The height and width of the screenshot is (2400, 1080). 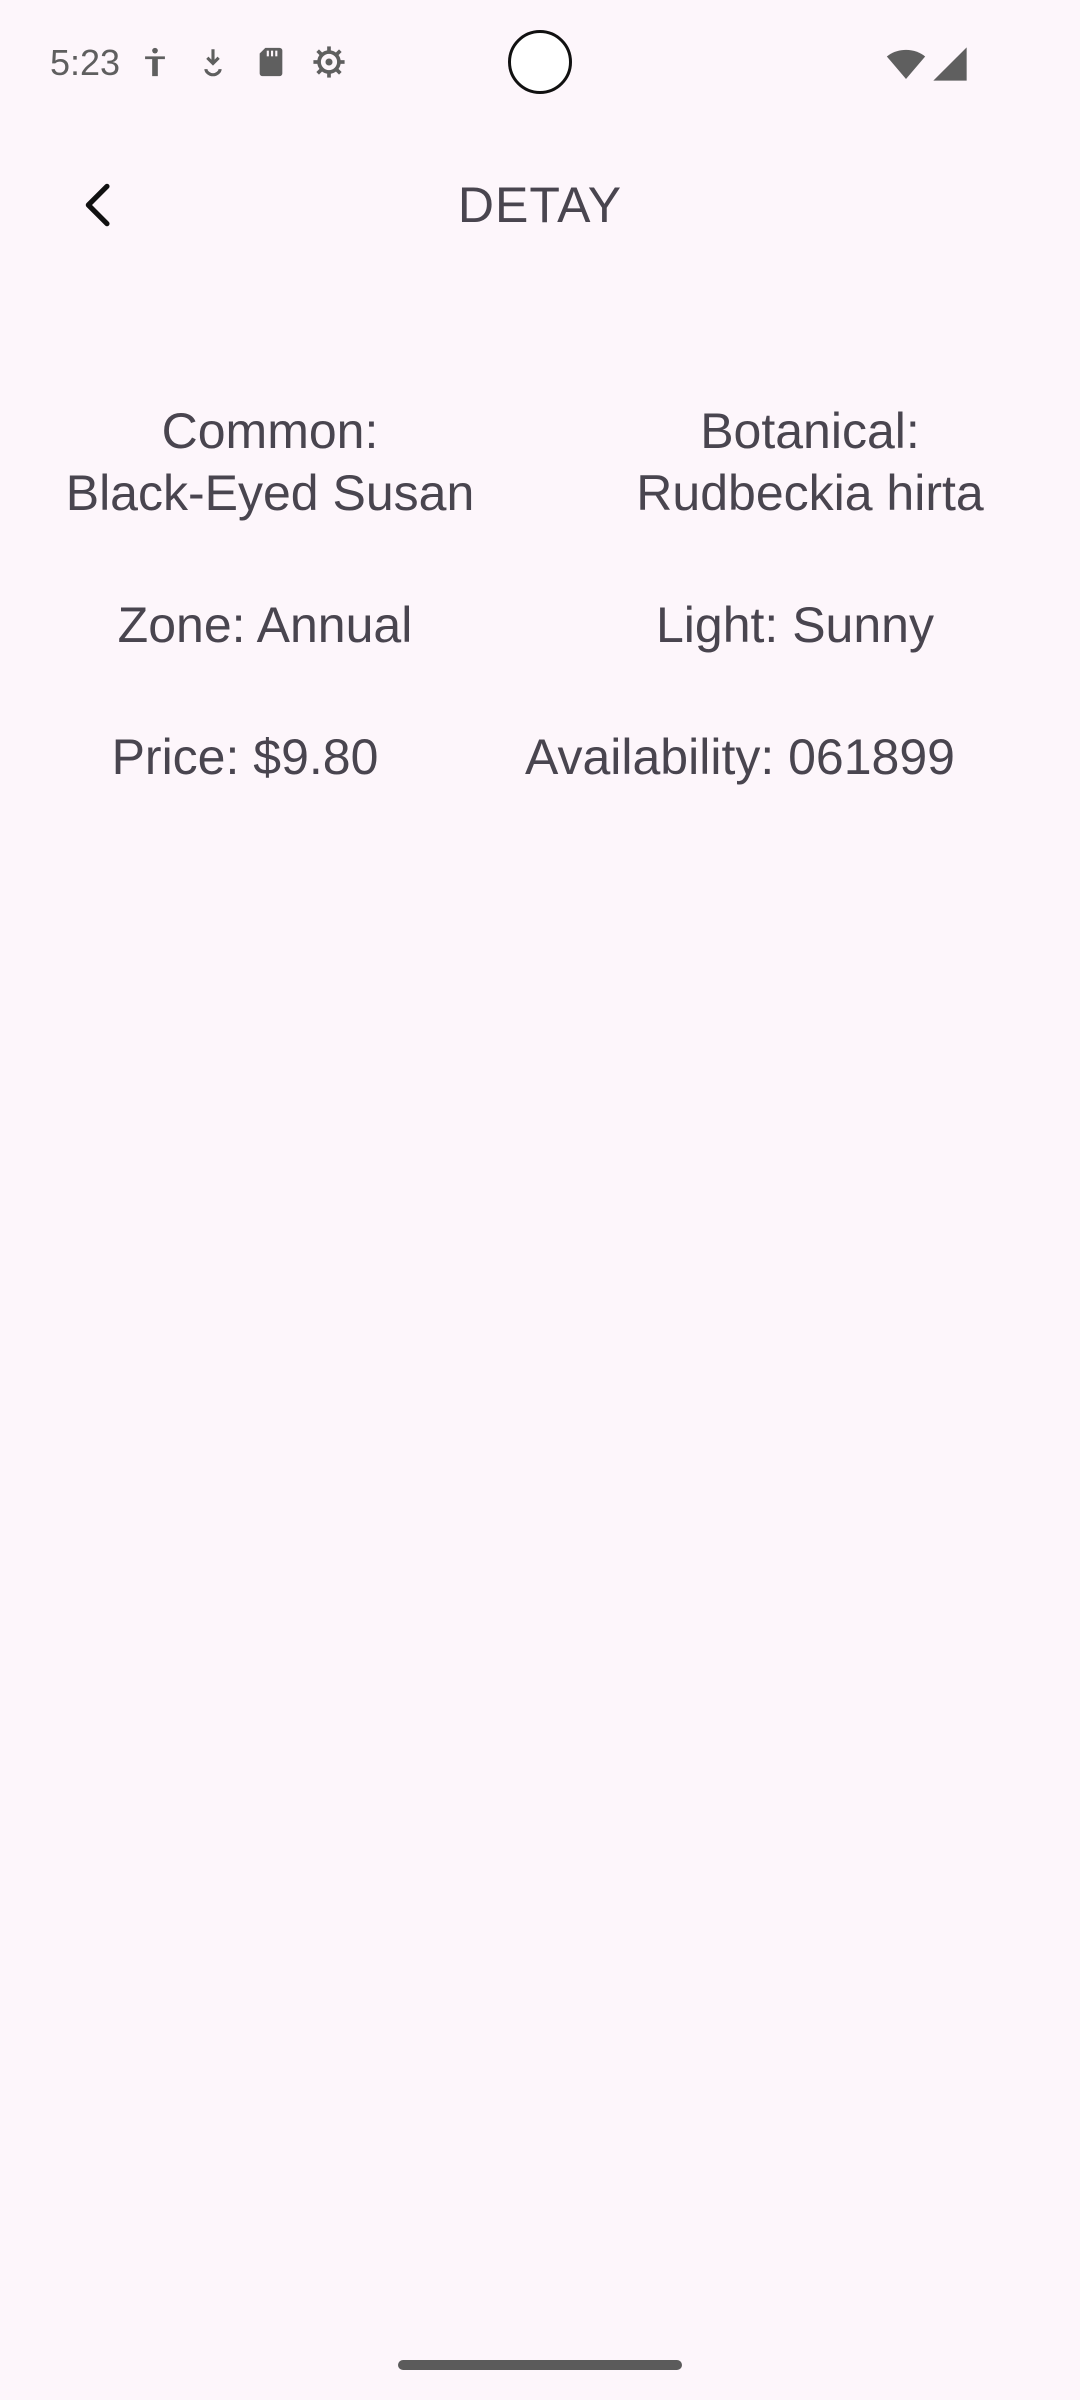 I want to click on status-bar: 5:23, so click(x=540, y=65).